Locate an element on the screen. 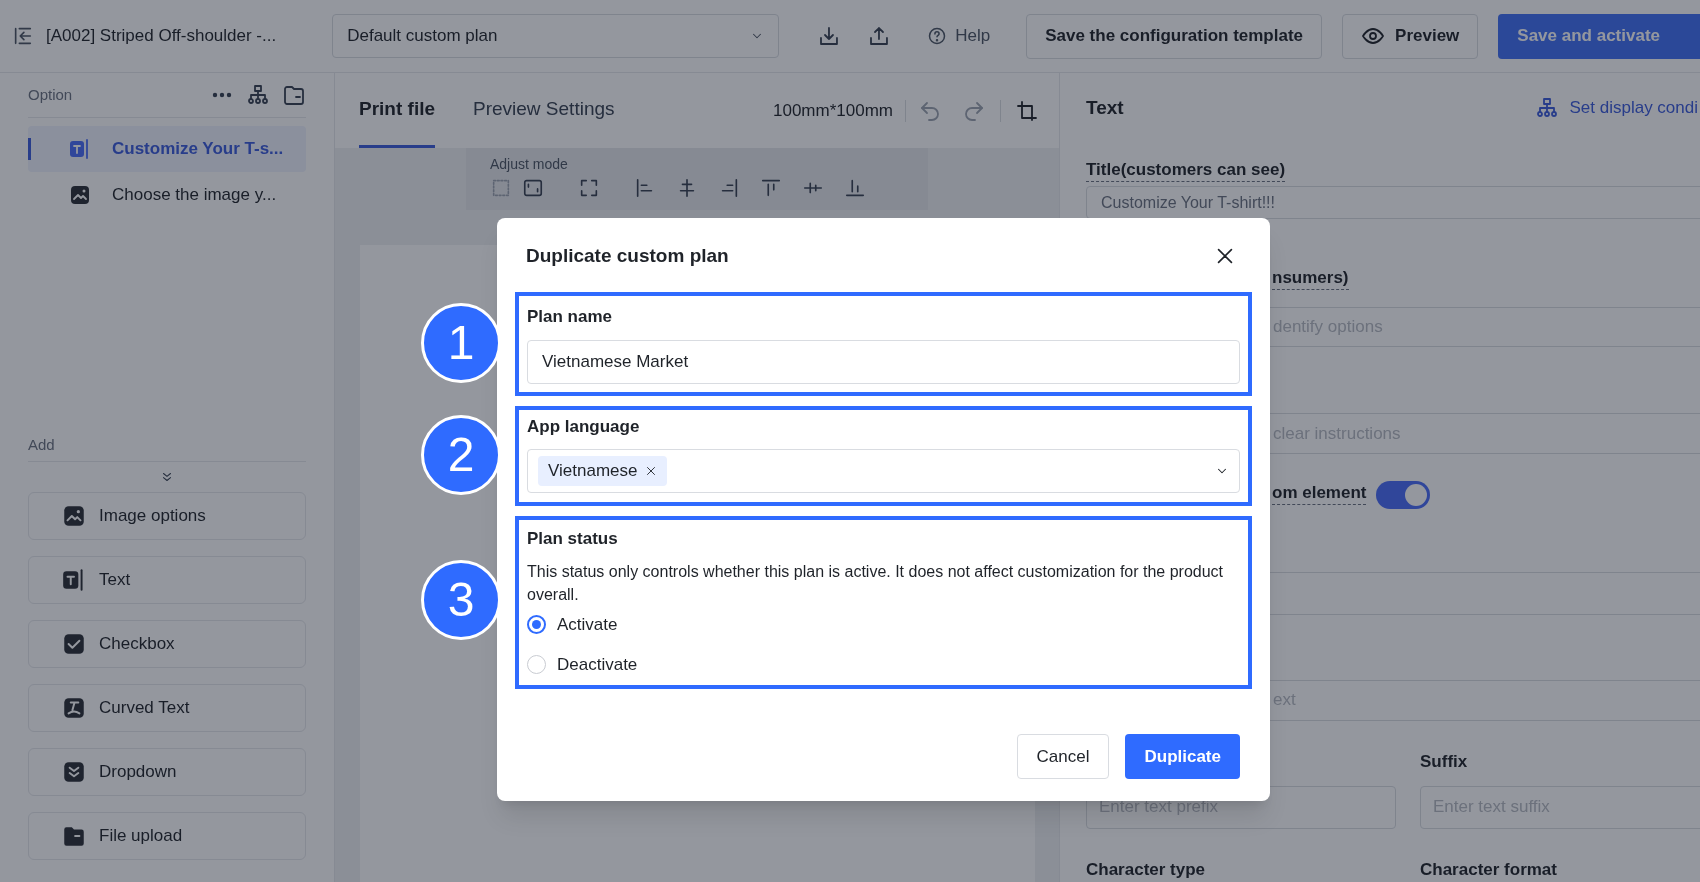  add-element-item: Curved Text is located at coordinates (167, 708).